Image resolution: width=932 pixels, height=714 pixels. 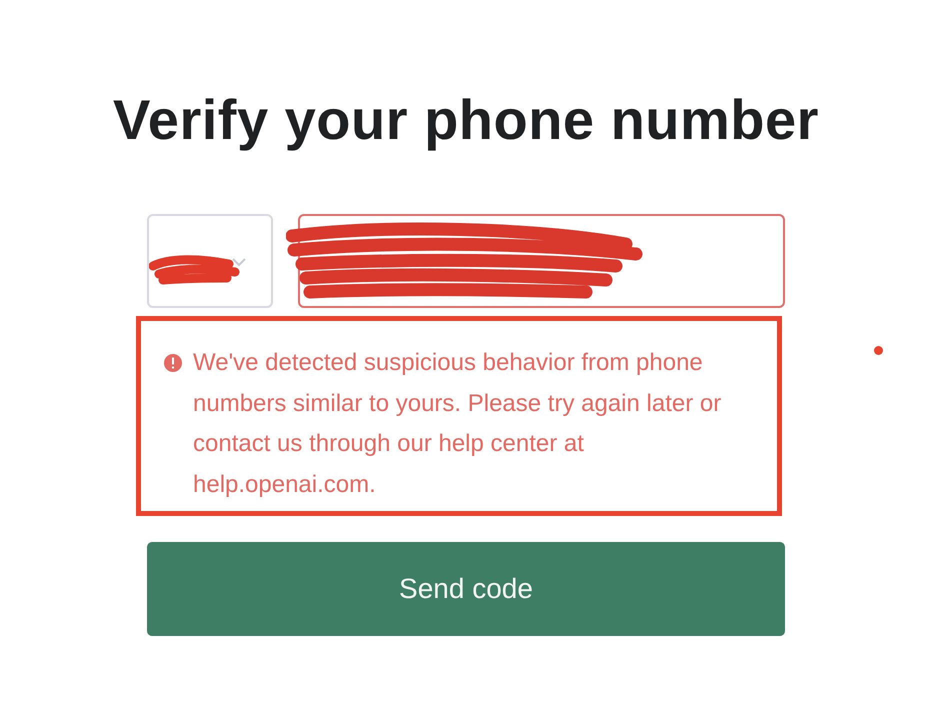 I want to click on error-message: We've detected suspicious behavior from phone numbers similar to yours. Please try again later or contact us through our help center at help.openai.com., so click(x=457, y=424).